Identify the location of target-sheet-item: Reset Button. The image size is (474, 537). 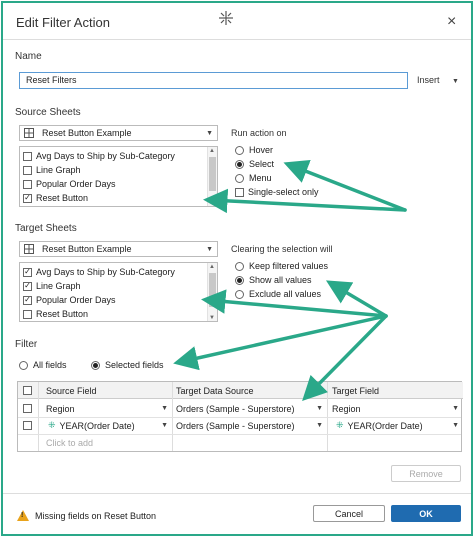
(55, 314).